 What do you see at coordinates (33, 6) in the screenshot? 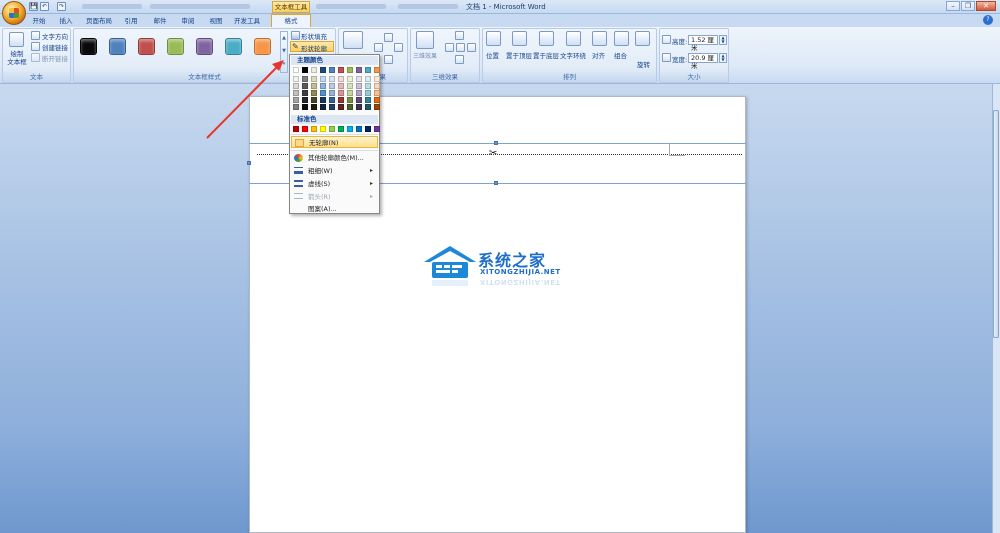
I see `save-icon: 💾` at bounding box center [33, 6].